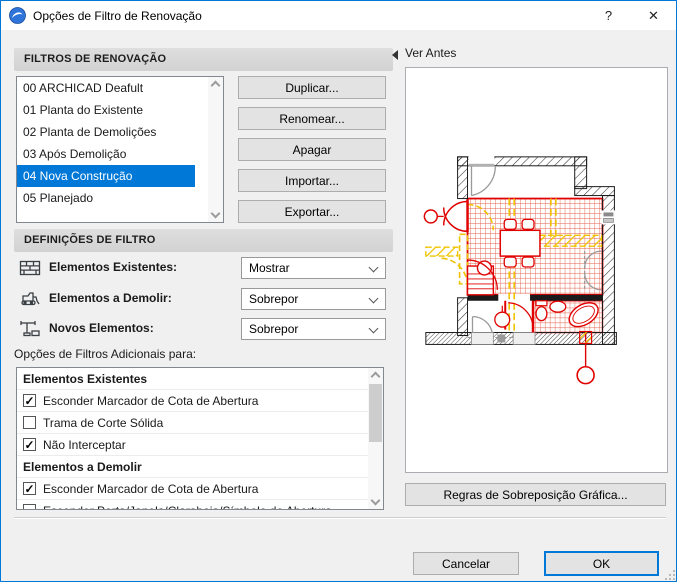 This screenshot has width=677, height=582. What do you see at coordinates (312, 149) in the screenshot?
I see `filter-action-button: Apagar` at bounding box center [312, 149].